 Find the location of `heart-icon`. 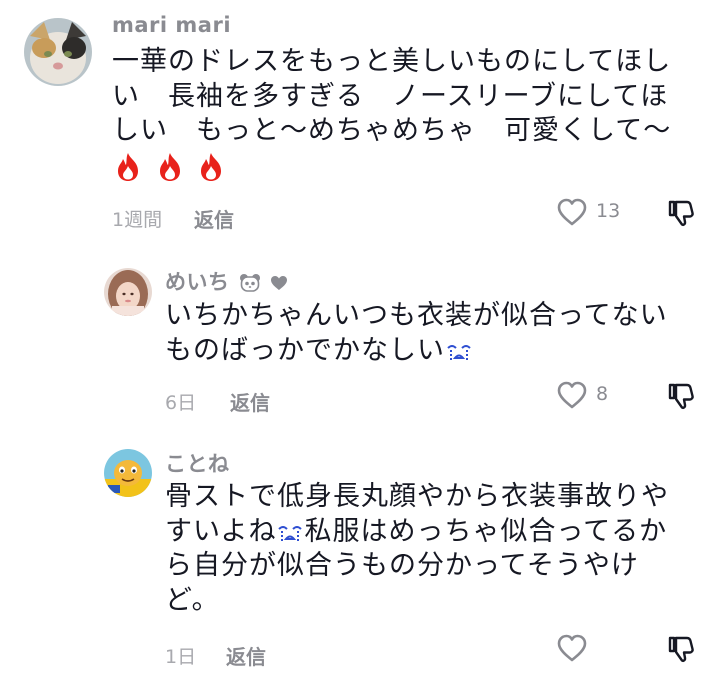

heart-icon is located at coordinates (279, 283).